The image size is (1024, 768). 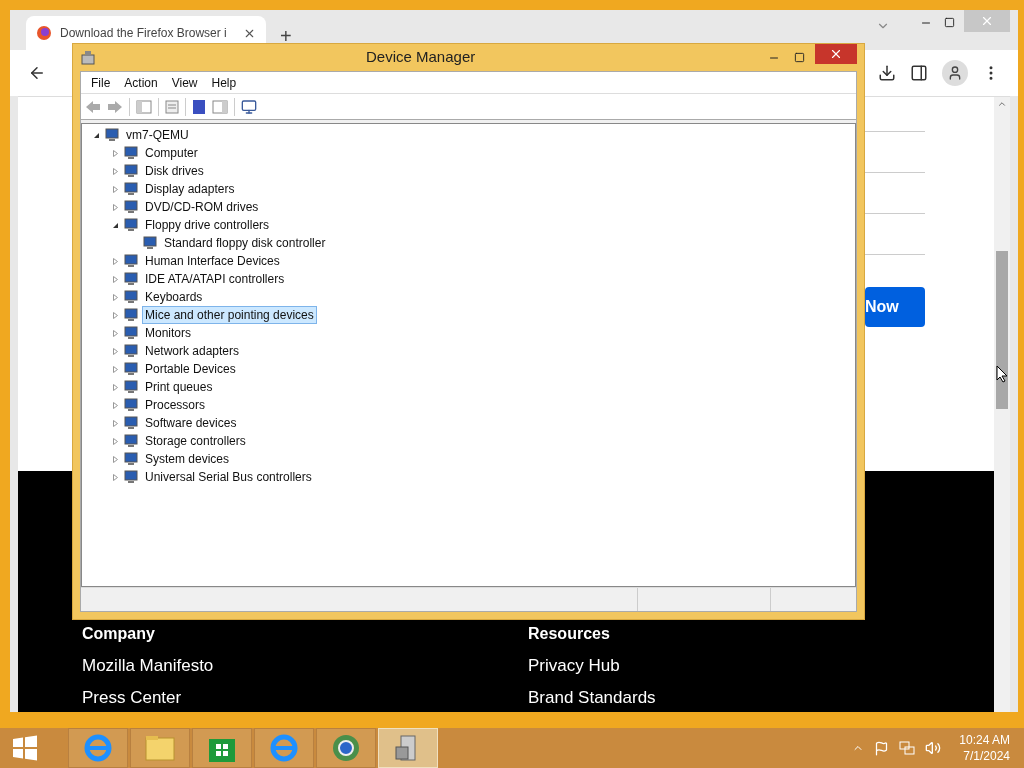 I want to click on tree-item: Human Interface Devices, so click(x=212, y=261).